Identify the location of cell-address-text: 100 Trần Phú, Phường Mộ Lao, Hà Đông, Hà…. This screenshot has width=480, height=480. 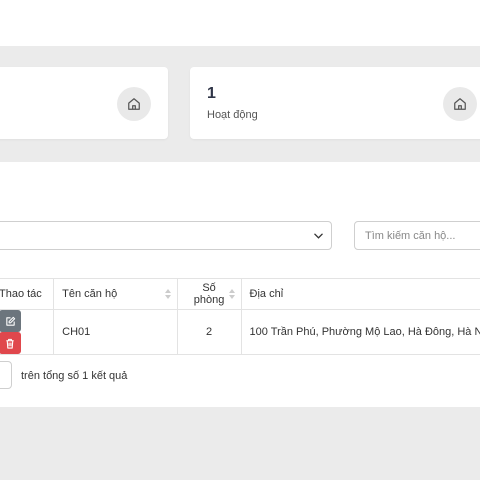
(364, 332).